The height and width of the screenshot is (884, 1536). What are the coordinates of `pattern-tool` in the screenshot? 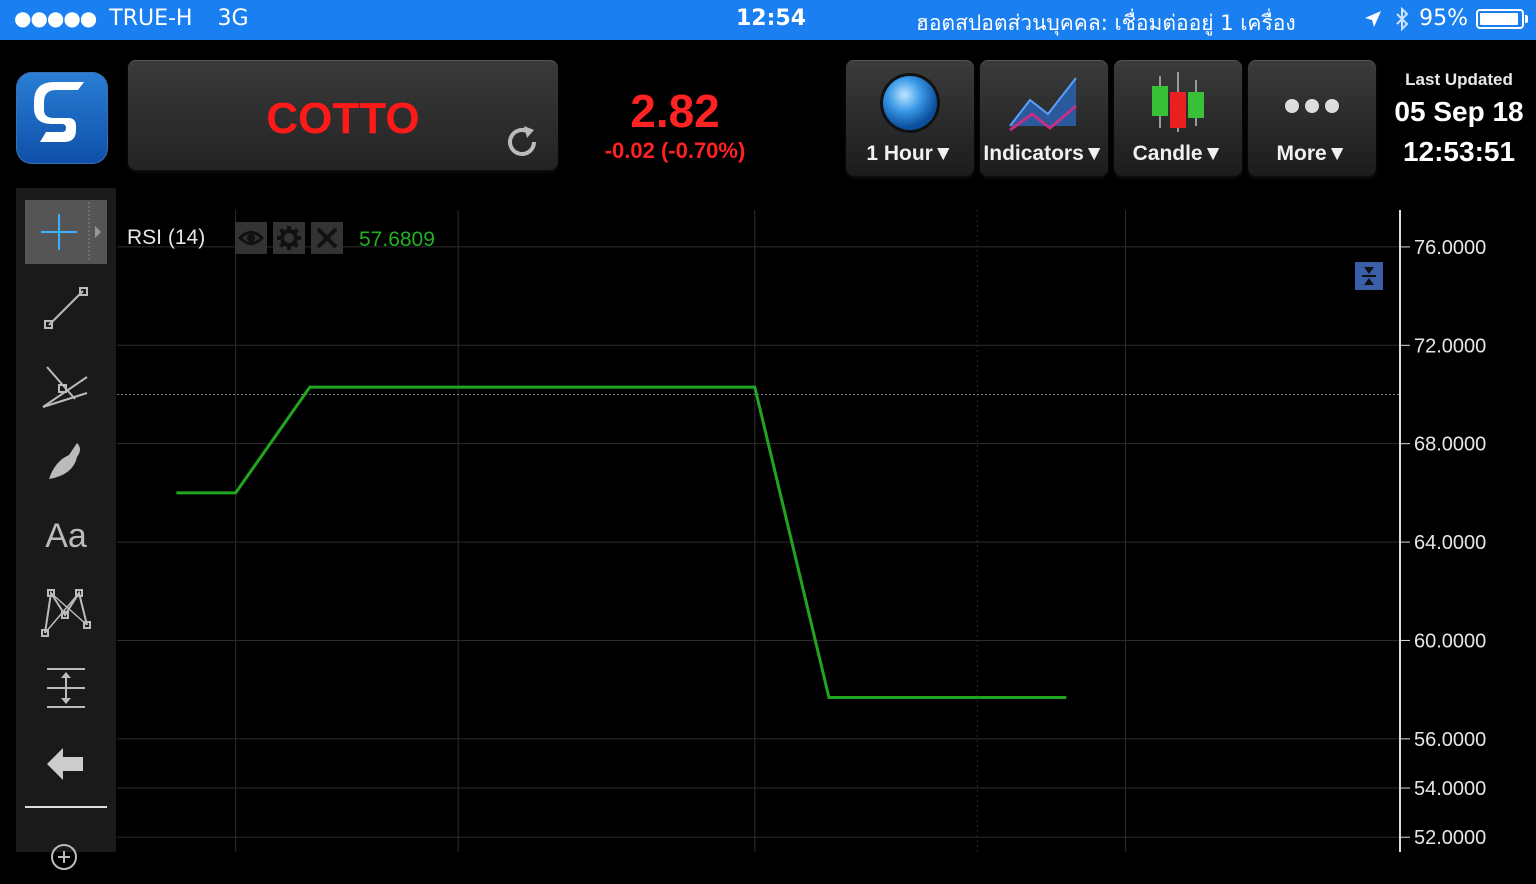 It's located at (66, 612).